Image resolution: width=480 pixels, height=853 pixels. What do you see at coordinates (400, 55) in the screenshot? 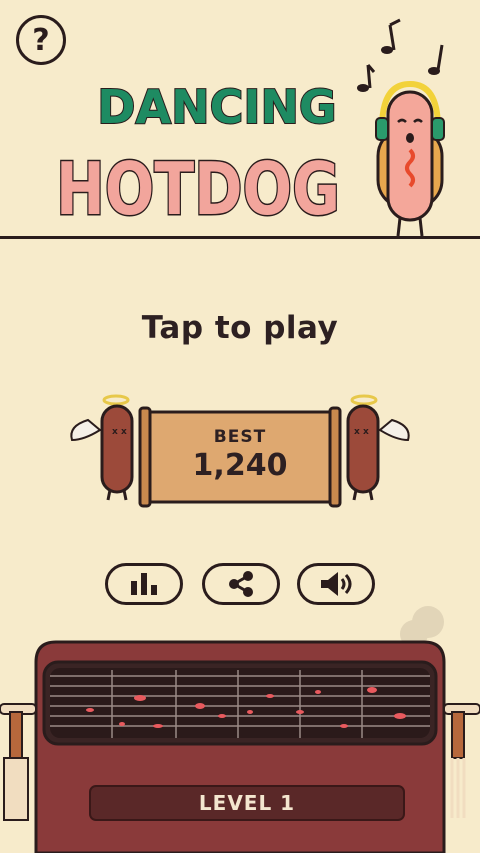
I see `music-note-icon` at bounding box center [400, 55].